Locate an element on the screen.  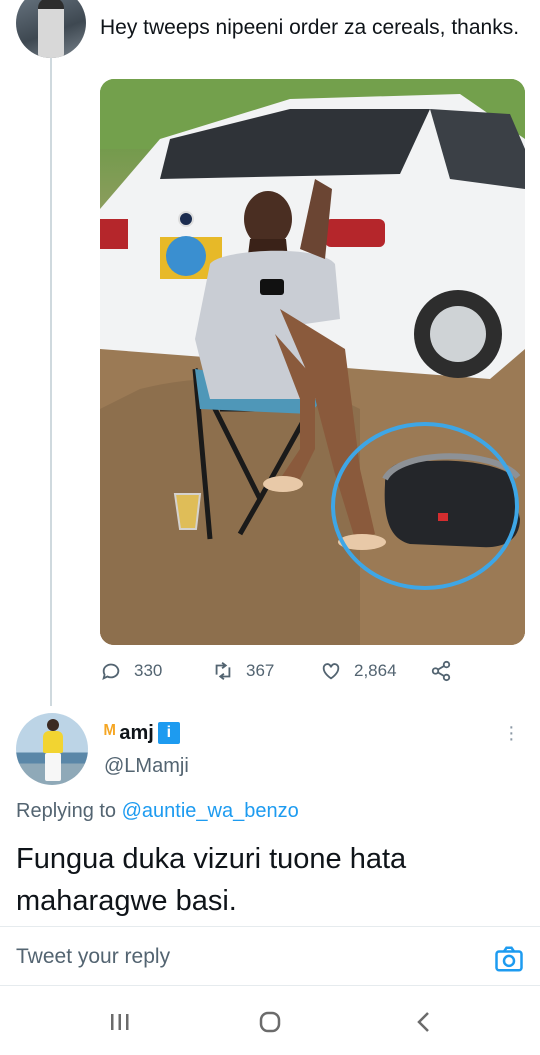
info-badge-icon: i is located at coordinates (168, 733).